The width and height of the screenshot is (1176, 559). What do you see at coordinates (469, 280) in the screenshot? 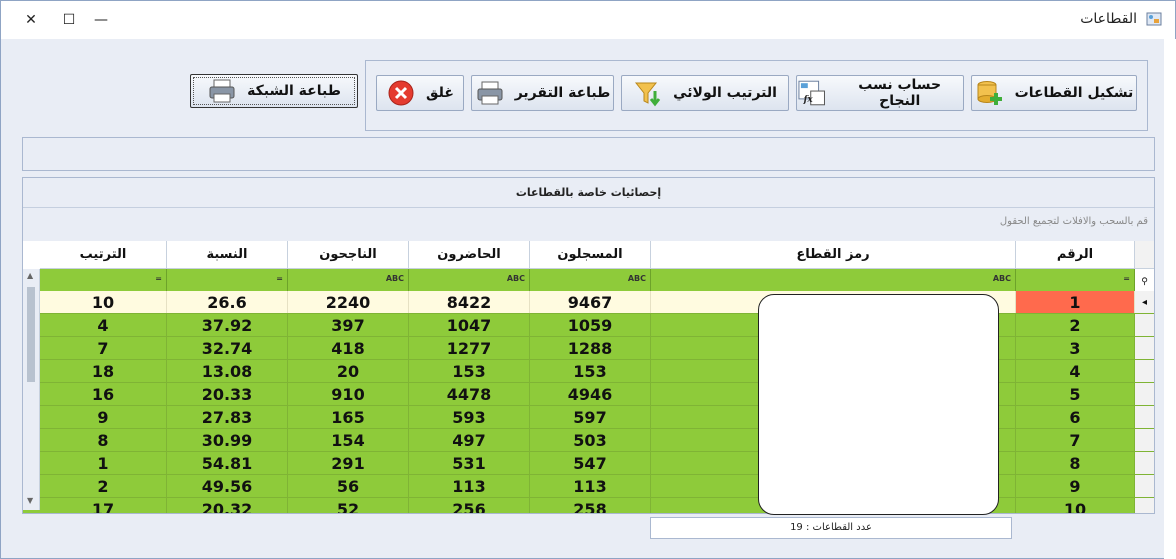
I see `filter-cell-present: ABC` at bounding box center [469, 280].